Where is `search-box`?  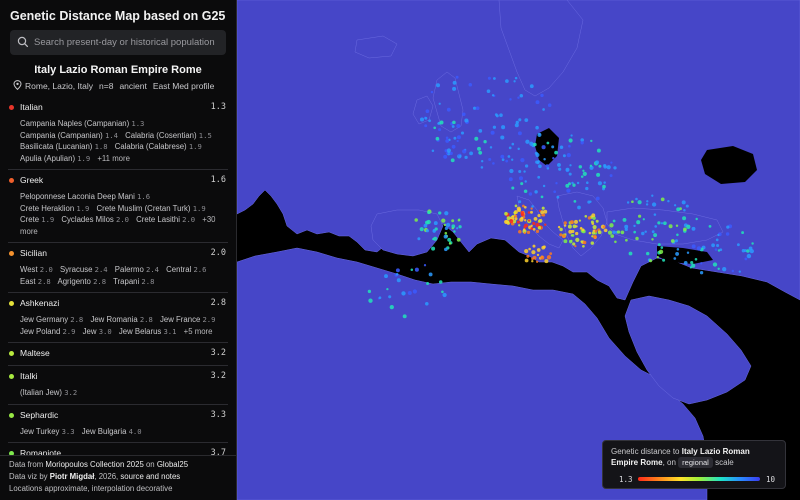 search-box is located at coordinates (118, 42).